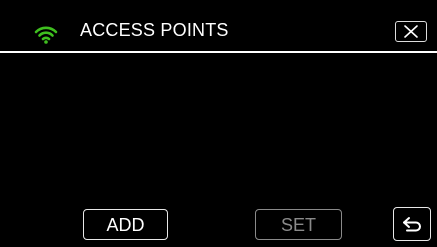 This screenshot has width=437, height=247. I want to click on set-button: SET, so click(298, 224).